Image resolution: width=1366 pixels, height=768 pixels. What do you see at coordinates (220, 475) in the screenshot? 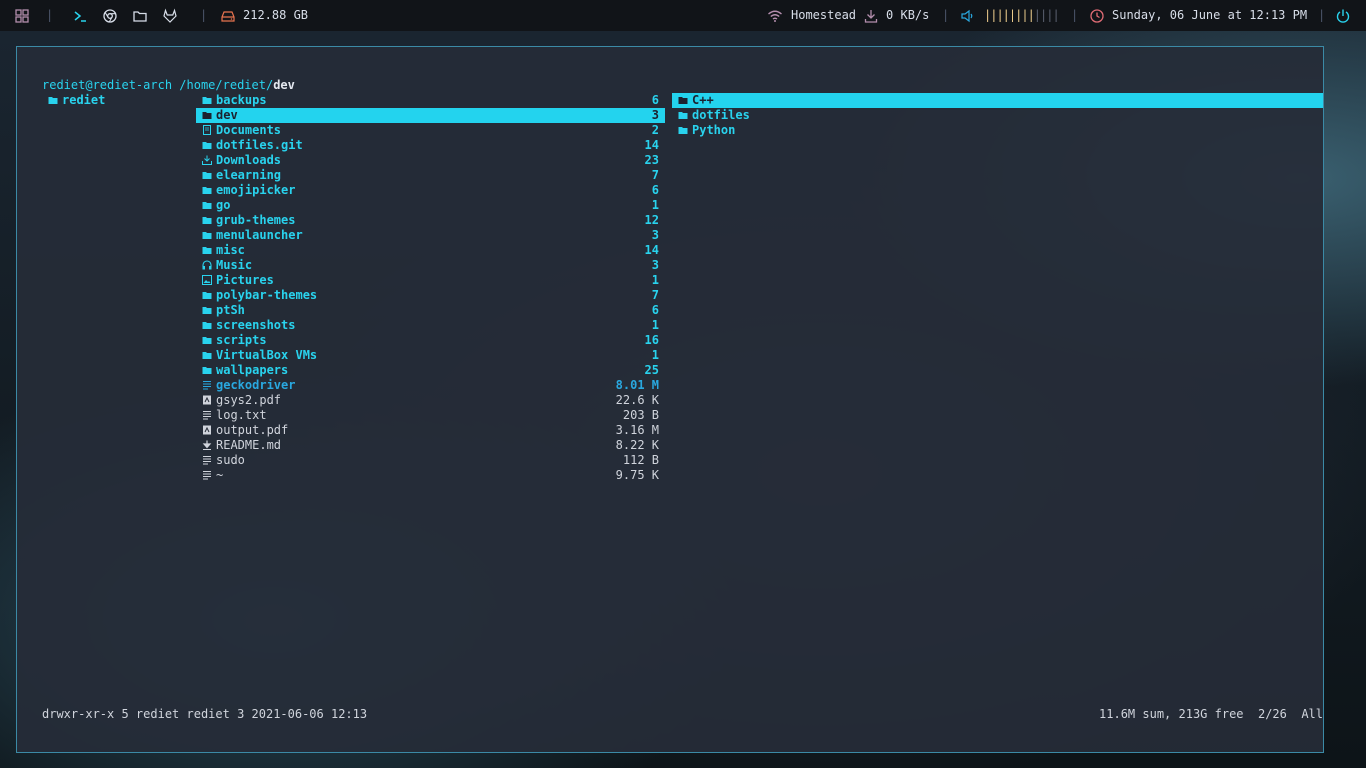
I see `file-name: ~` at bounding box center [220, 475].